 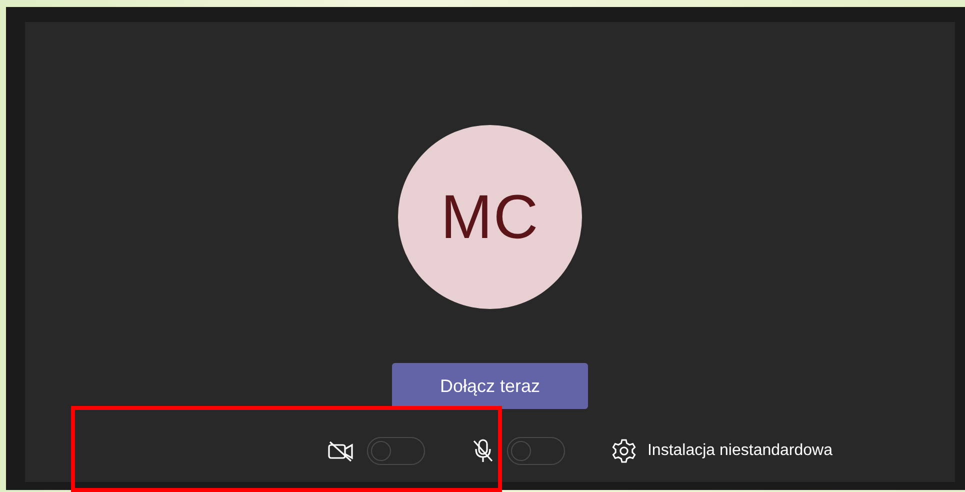 What do you see at coordinates (739, 451) in the screenshot?
I see `custom-setup-link: Instalacja niestandardowa` at bounding box center [739, 451].